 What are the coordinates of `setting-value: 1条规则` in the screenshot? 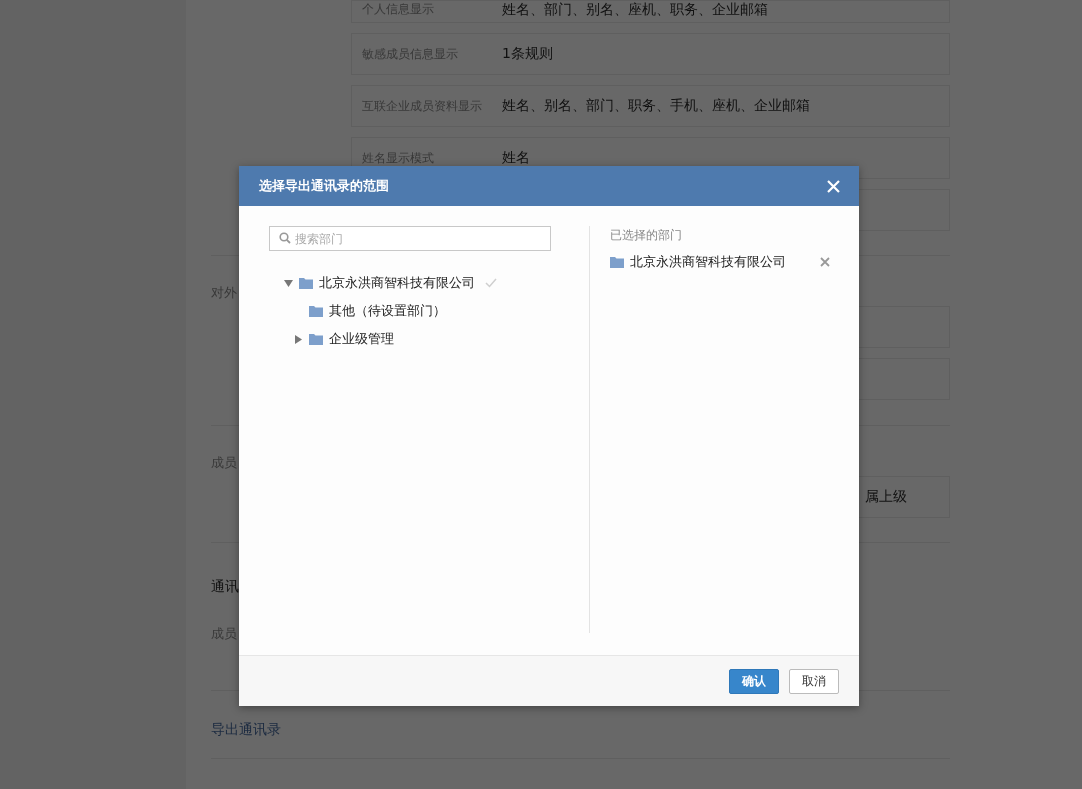 It's located at (527, 54).